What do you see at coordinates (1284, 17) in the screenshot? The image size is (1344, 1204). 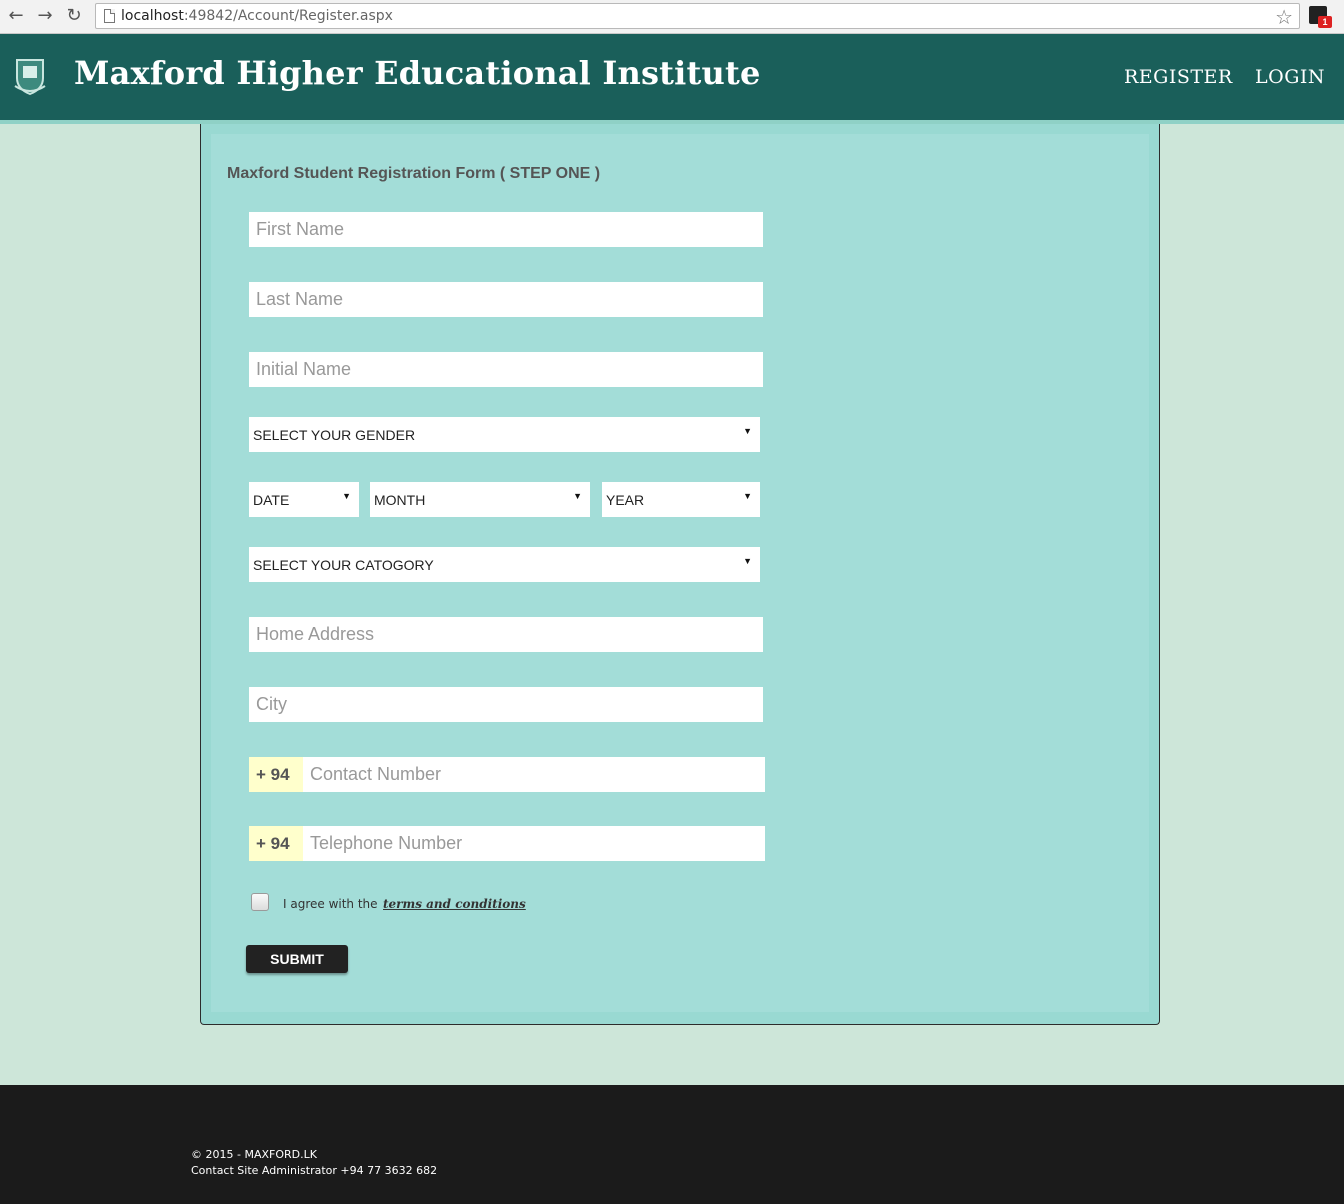 I see `bookmark-star-icon: ☆` at bounding box center [1284, 17].